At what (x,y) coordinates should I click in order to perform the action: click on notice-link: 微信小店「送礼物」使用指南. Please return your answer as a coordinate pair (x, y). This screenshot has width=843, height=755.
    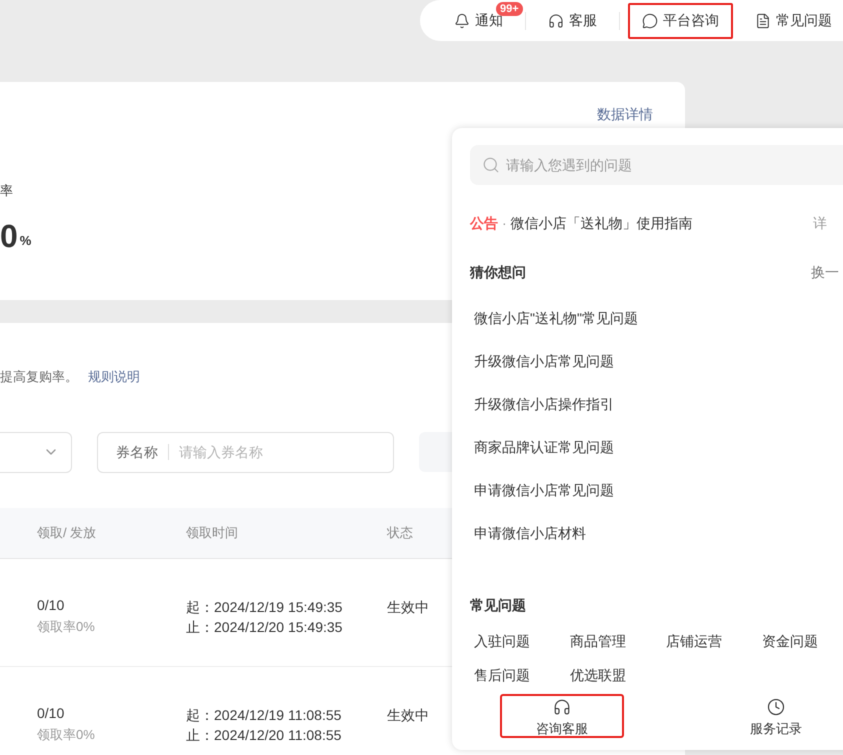
    Looking at the image, I should click on (601, 223).